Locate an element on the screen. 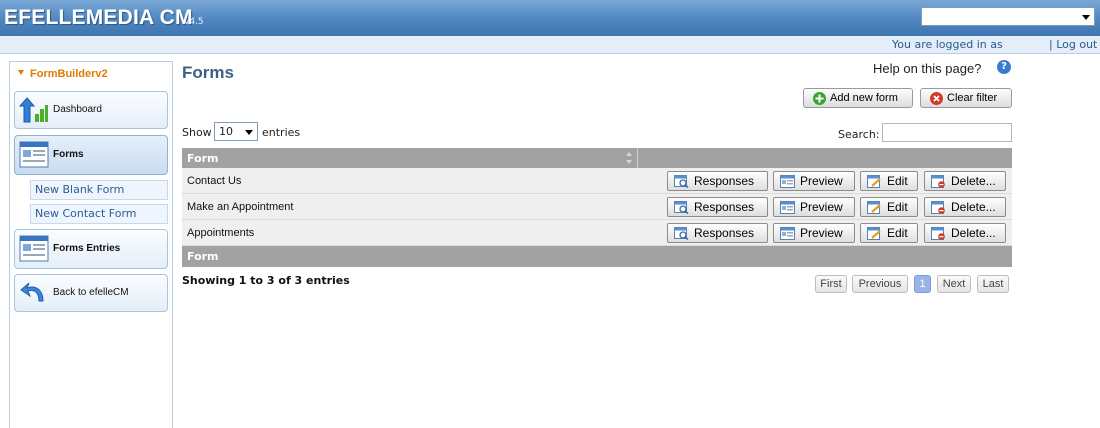 This screenshot has width=1100, height=428. sidebar-subitem-new-blank-form: New Blank Form is located at coordinates (99, 190).